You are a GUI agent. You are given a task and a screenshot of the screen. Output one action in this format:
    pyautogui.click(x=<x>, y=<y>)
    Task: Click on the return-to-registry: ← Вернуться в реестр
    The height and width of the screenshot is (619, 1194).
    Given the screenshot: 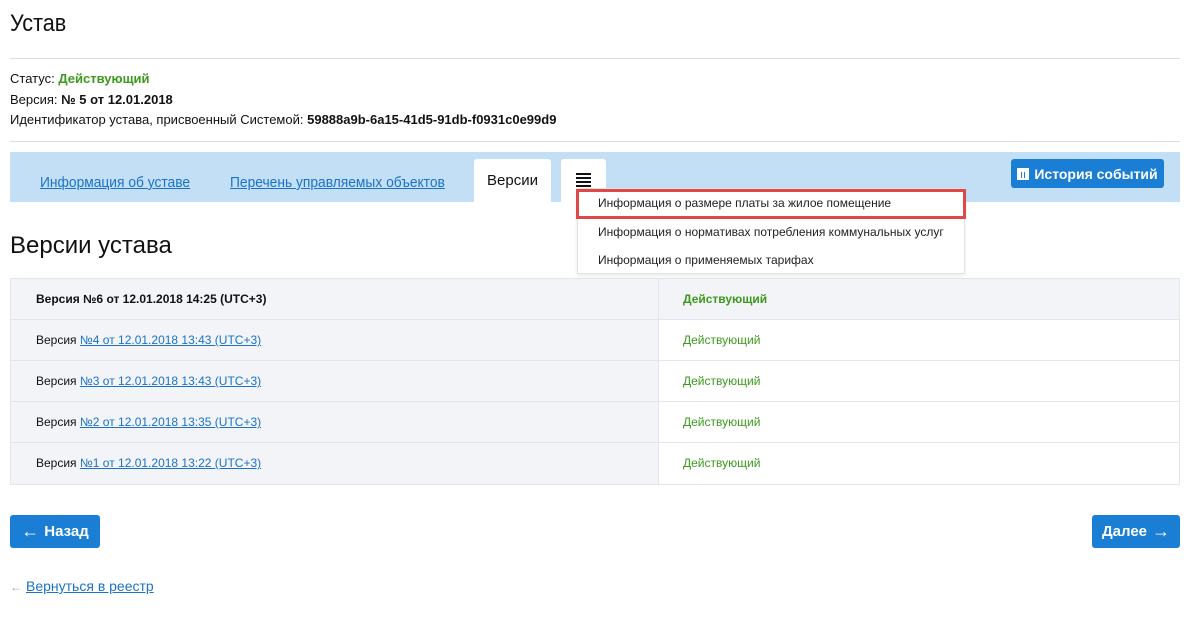 What is the action you would take?
    pyautogui.click(x=82, y=586)
    